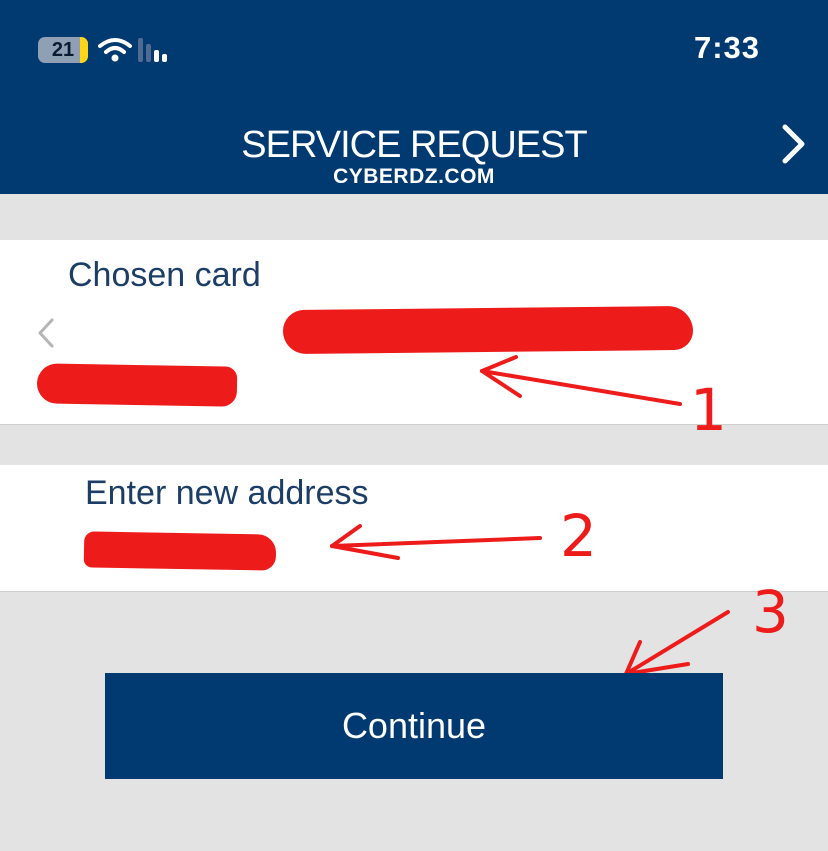 The height and width of the screenshot is (851, 828). I want to click on chevron-right-icon, so click(793, 144).